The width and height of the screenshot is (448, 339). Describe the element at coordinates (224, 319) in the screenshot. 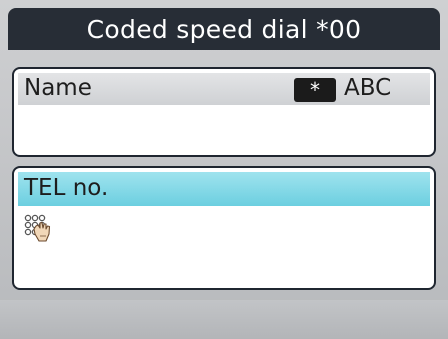

I see `bottom-bar` at that location.